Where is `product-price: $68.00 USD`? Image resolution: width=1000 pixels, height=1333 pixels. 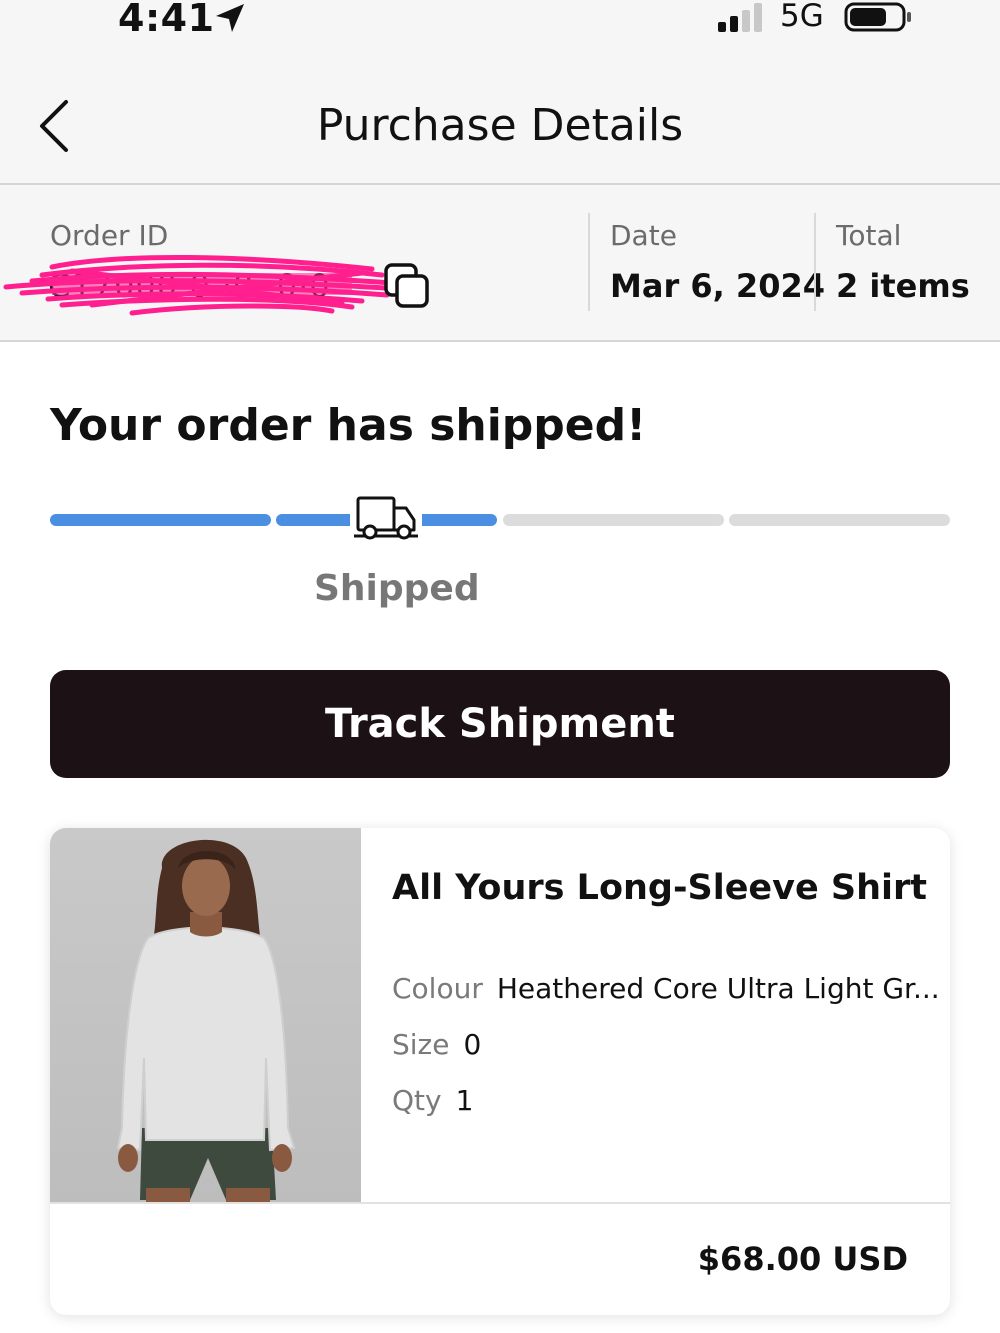
product-price: $68.00 USD is located at coordinates (802, 1259).